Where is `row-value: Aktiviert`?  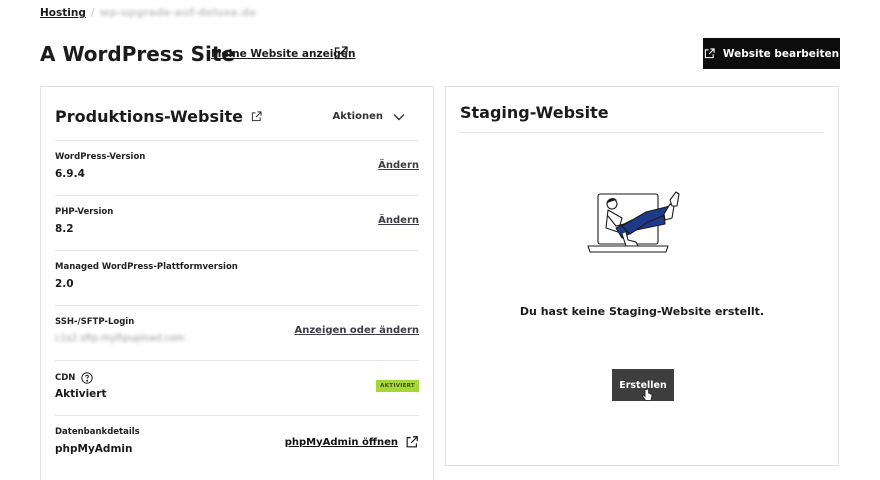 row-value: Aktiviert is located at coordinates (81, 394).